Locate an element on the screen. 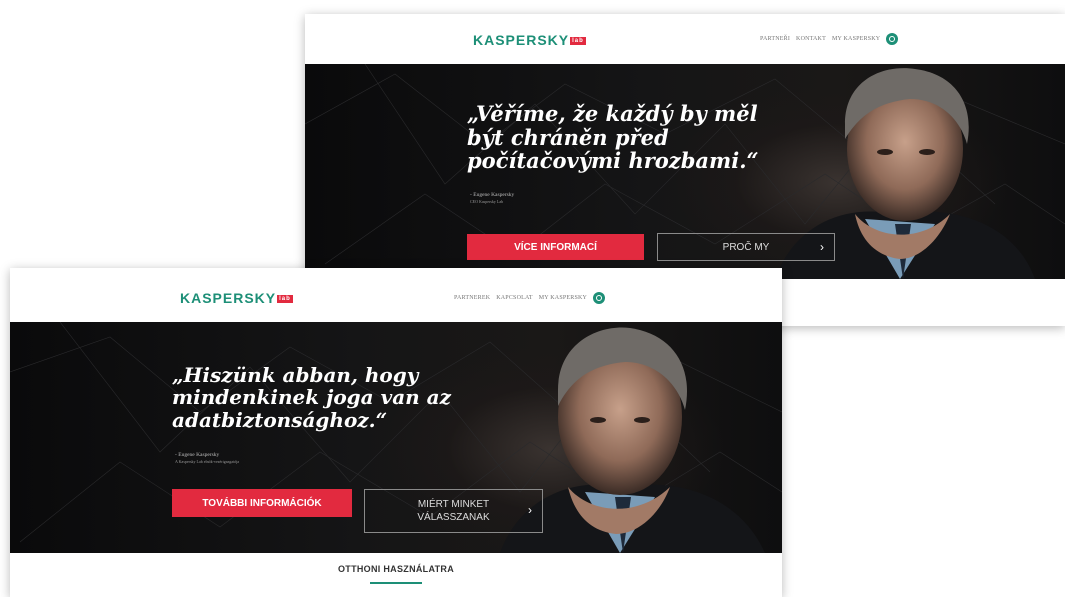  nav-partners: PARTNEREK is located at coordinates (472, 298).